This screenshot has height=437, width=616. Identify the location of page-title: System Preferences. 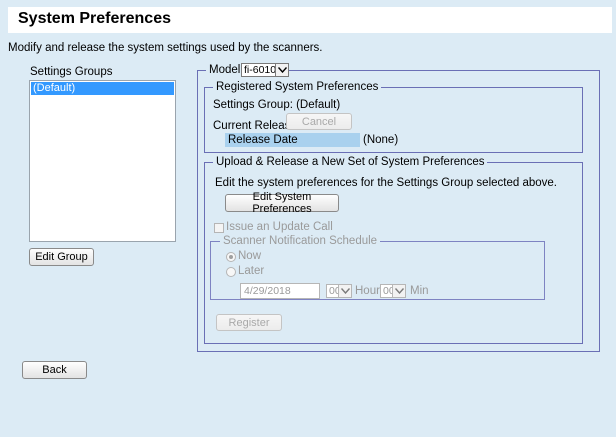
(94, 18).